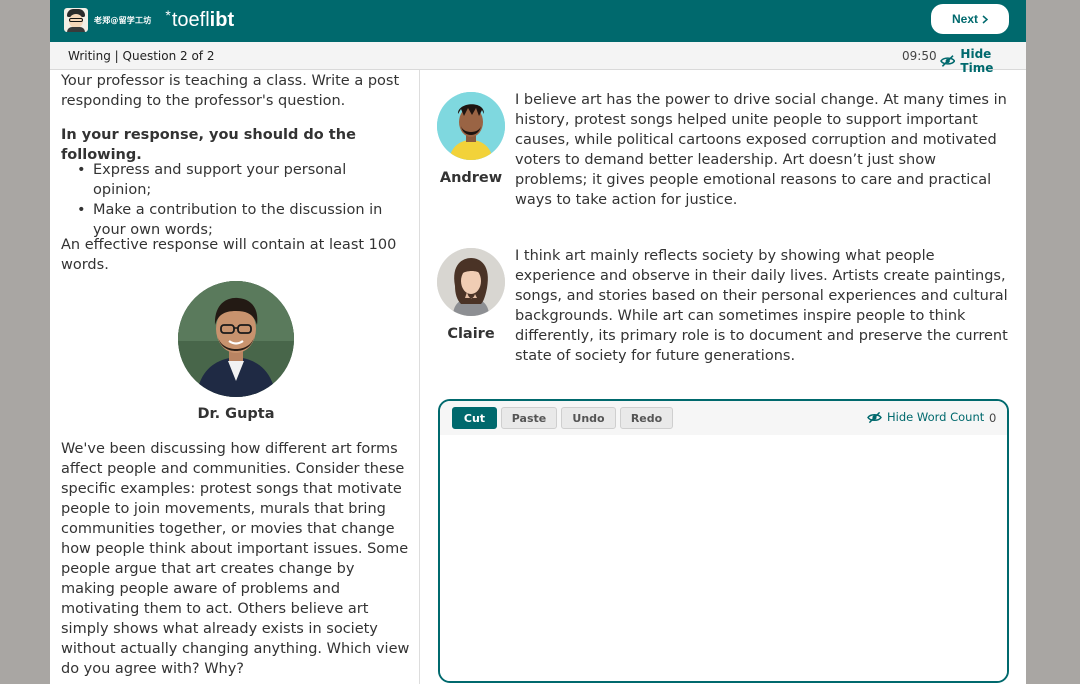 The image size is (1080, 684). What do you see at coordinates (76, 20) in the screenshot?
I see `brand-avatar-icon` at bounding box center [76, 20].